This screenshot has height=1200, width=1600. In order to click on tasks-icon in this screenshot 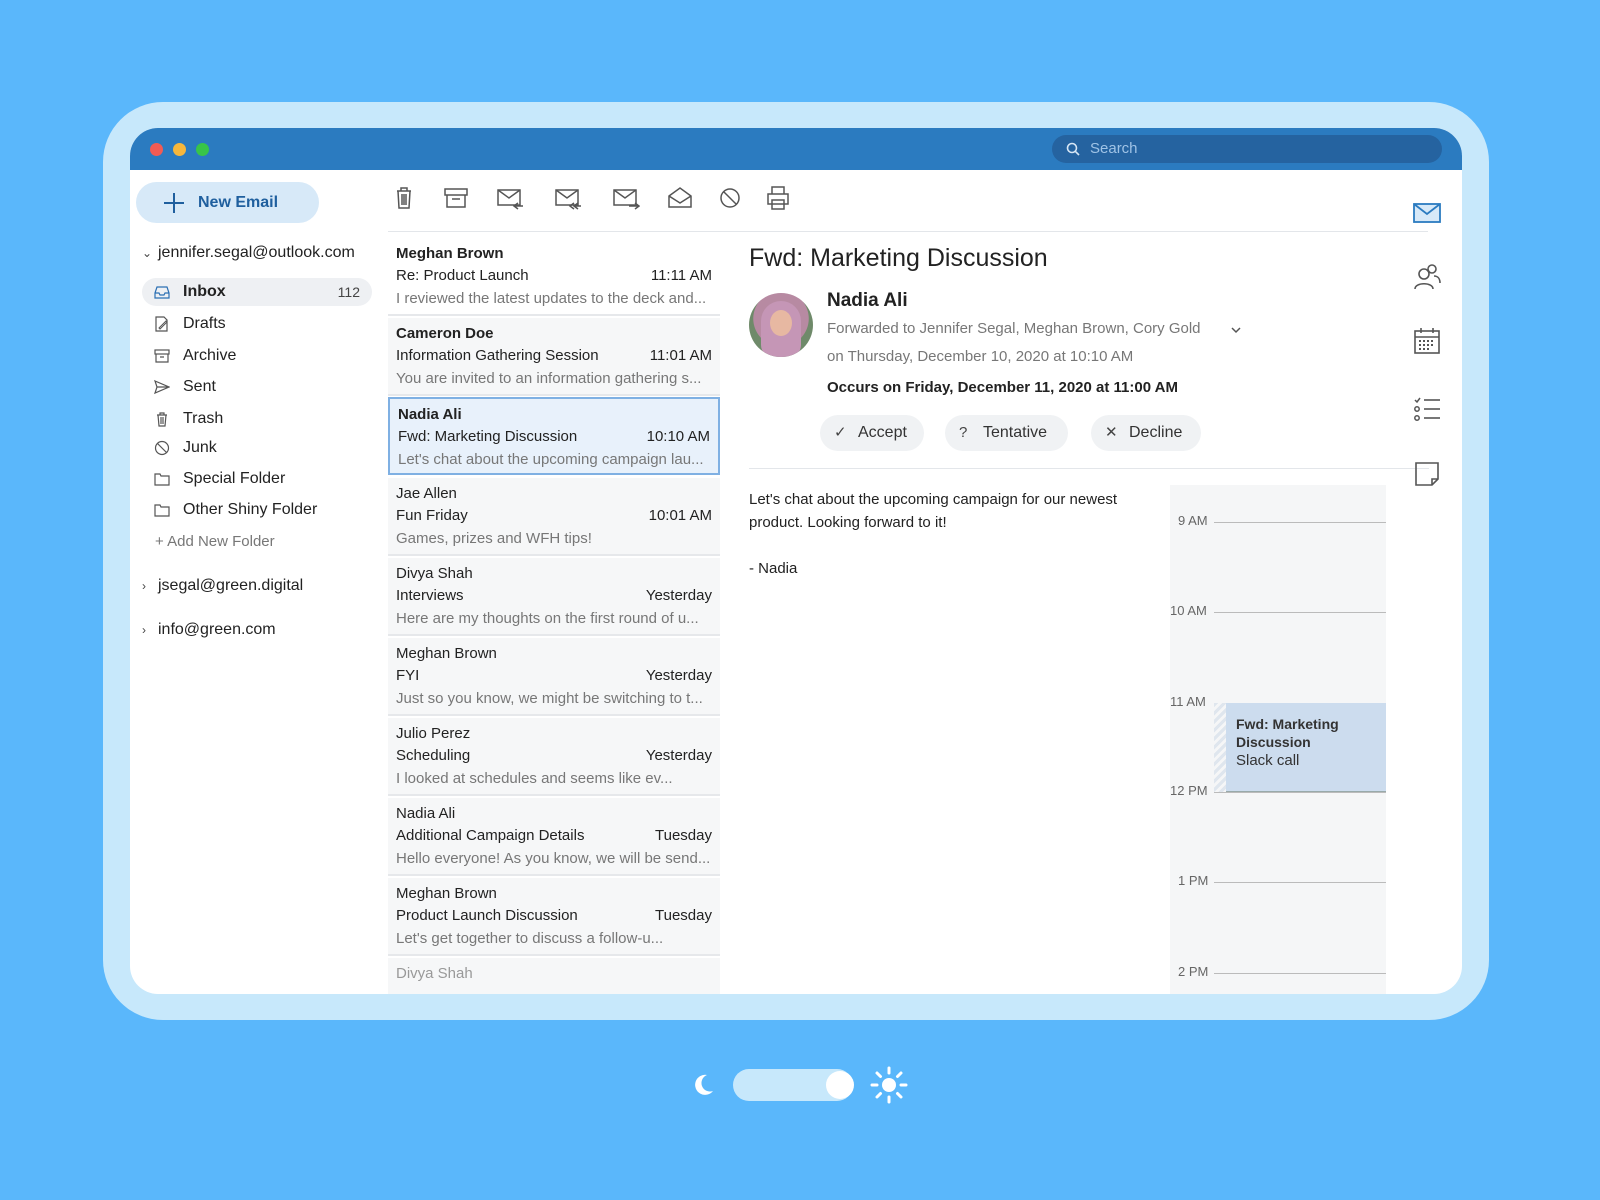, I will do `click(1427, 409)`.